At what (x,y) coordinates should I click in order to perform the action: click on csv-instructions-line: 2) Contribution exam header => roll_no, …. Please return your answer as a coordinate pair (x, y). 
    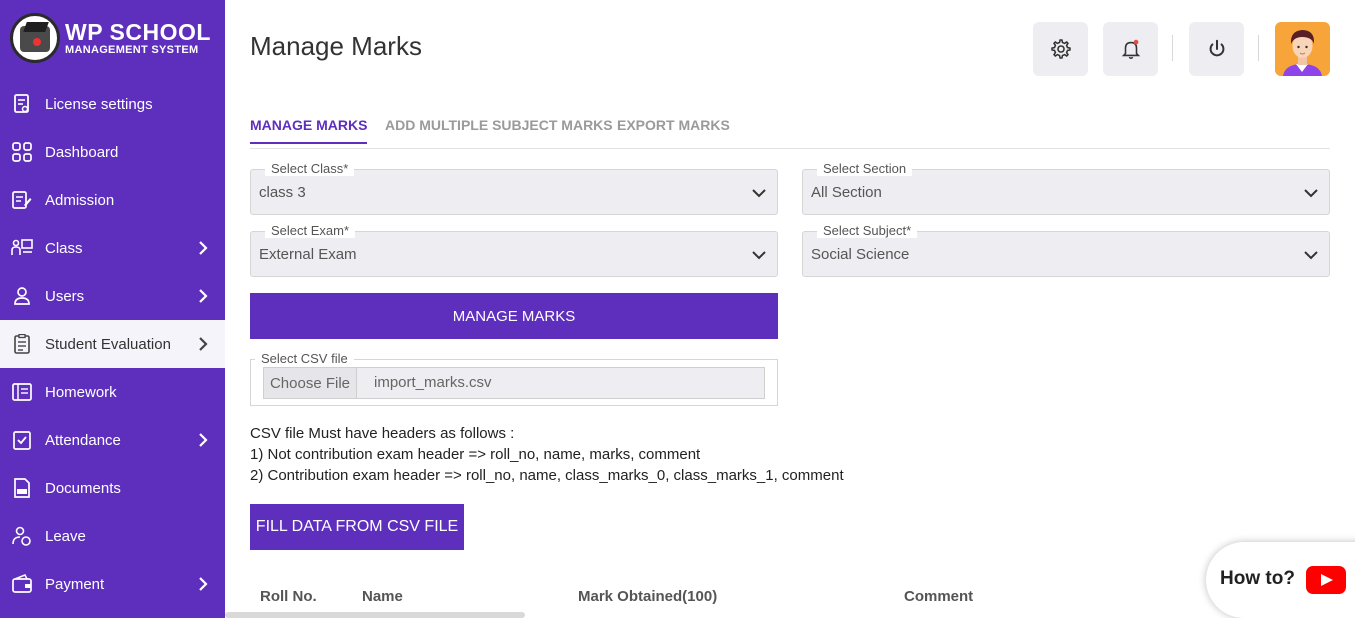
    Looking at the image, I should click on (547, 475).